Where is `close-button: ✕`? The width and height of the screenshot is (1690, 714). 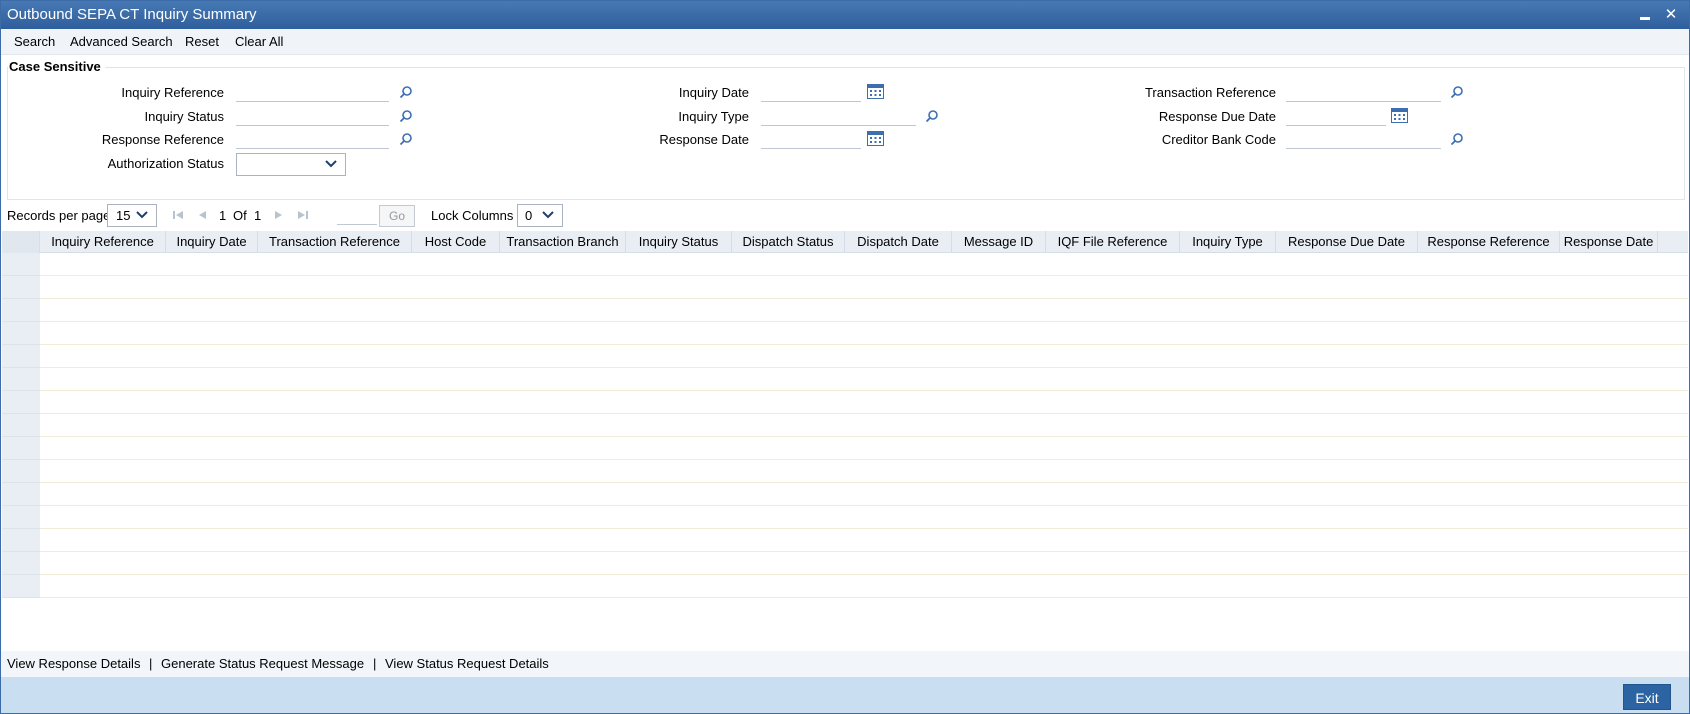
close-button: ✕ is located at coordinates (1671, 15).